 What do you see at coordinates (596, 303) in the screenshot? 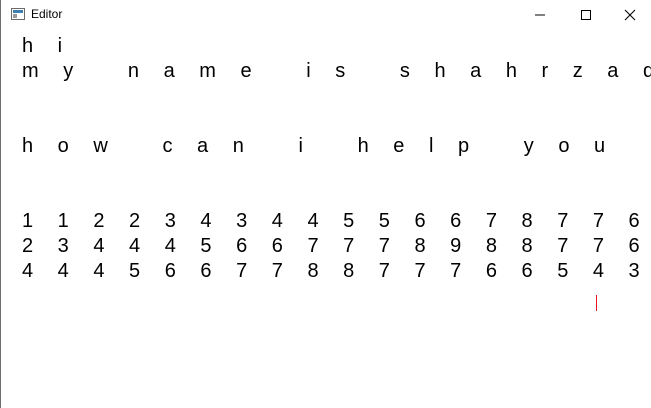
I see `text-cursor` at bounding box center [596, 303].